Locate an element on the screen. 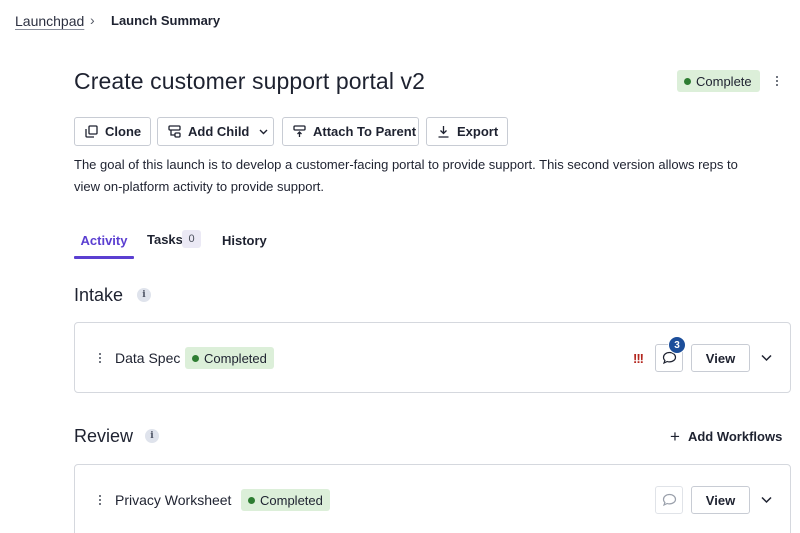 The image size is (800, 533). attach-parent-icon is located at coordinates (299, 131).